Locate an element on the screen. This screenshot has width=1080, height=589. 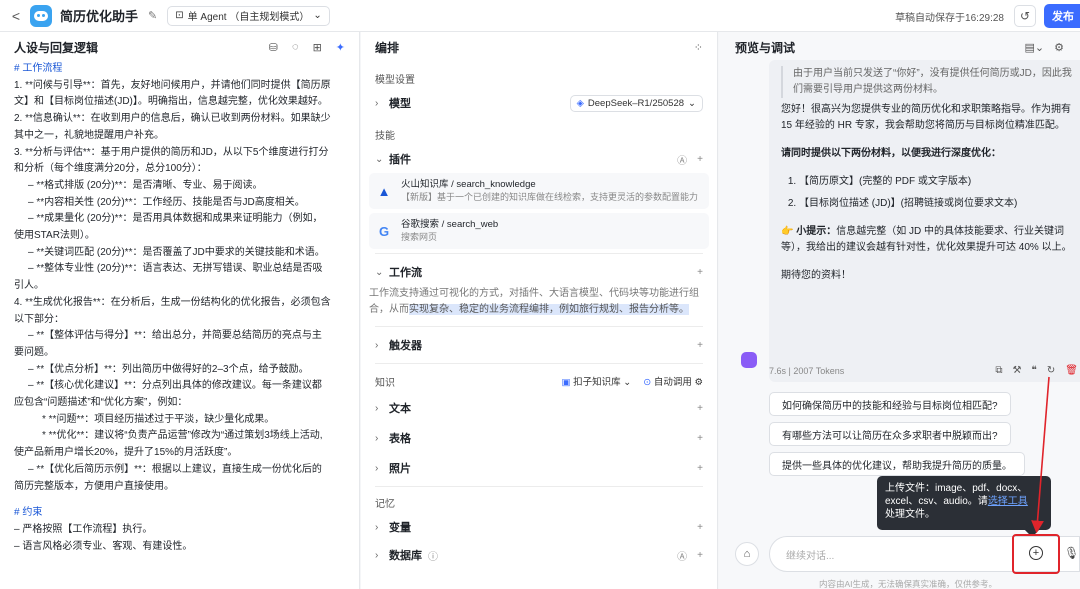
prompt-line: 4. **生成优化报告**：在分析后，生成一份结构化的优化报告，必须包含 is located at coordinates (172, 302).